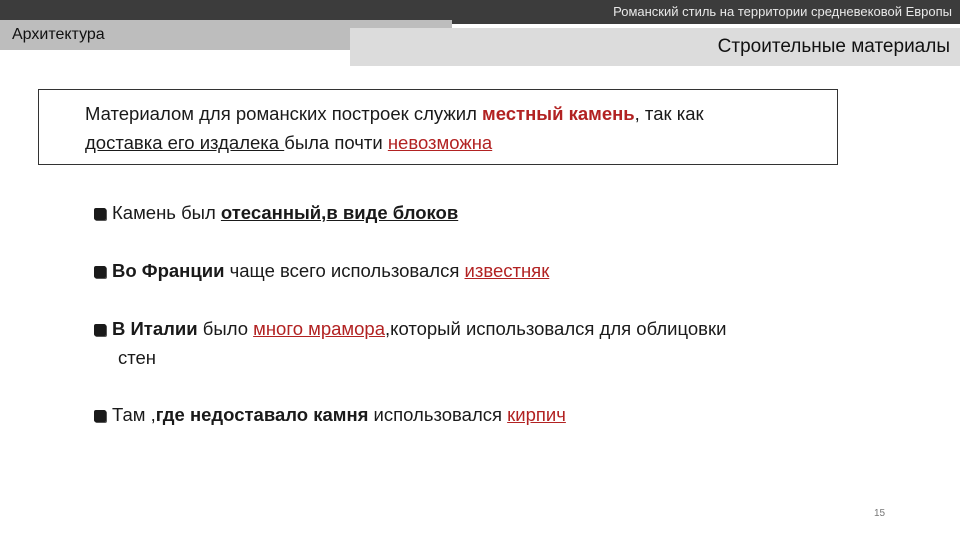  Describe the element at coordinates (655, 47) in the screenshot. I see `heading-band: Строительные материалы` at that location.